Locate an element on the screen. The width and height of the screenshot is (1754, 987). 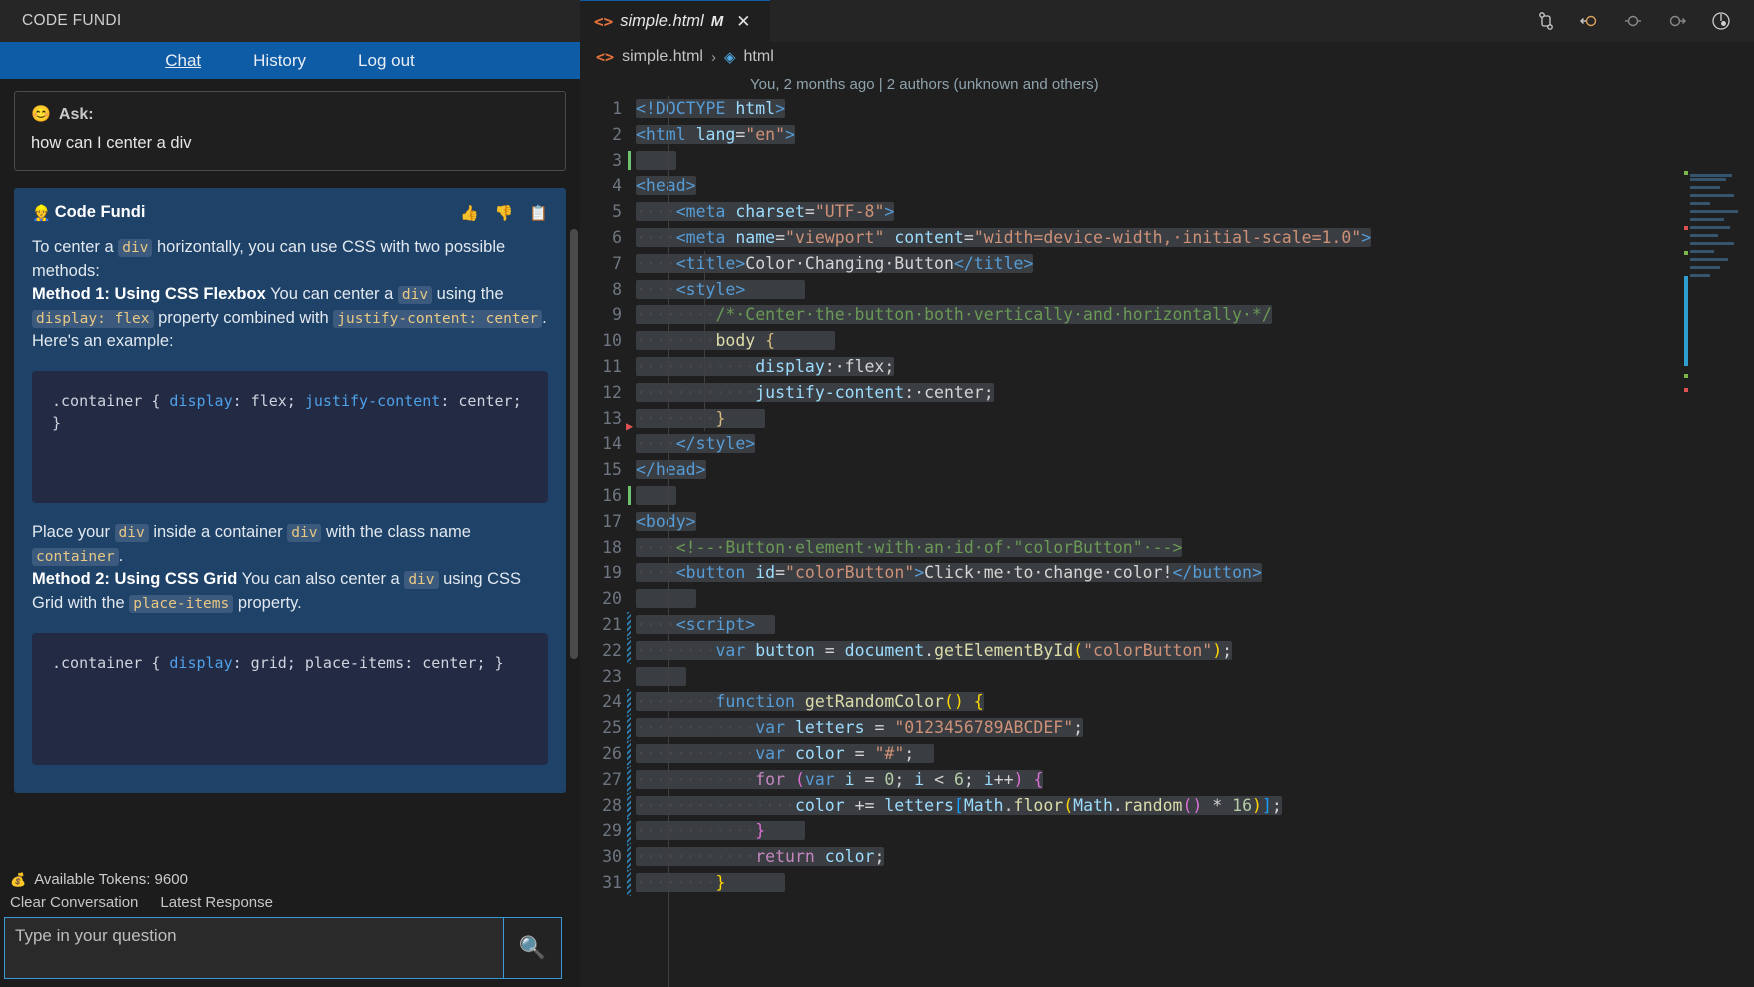
app-title: CODE FUNDI is located at coordinates (72, 20).